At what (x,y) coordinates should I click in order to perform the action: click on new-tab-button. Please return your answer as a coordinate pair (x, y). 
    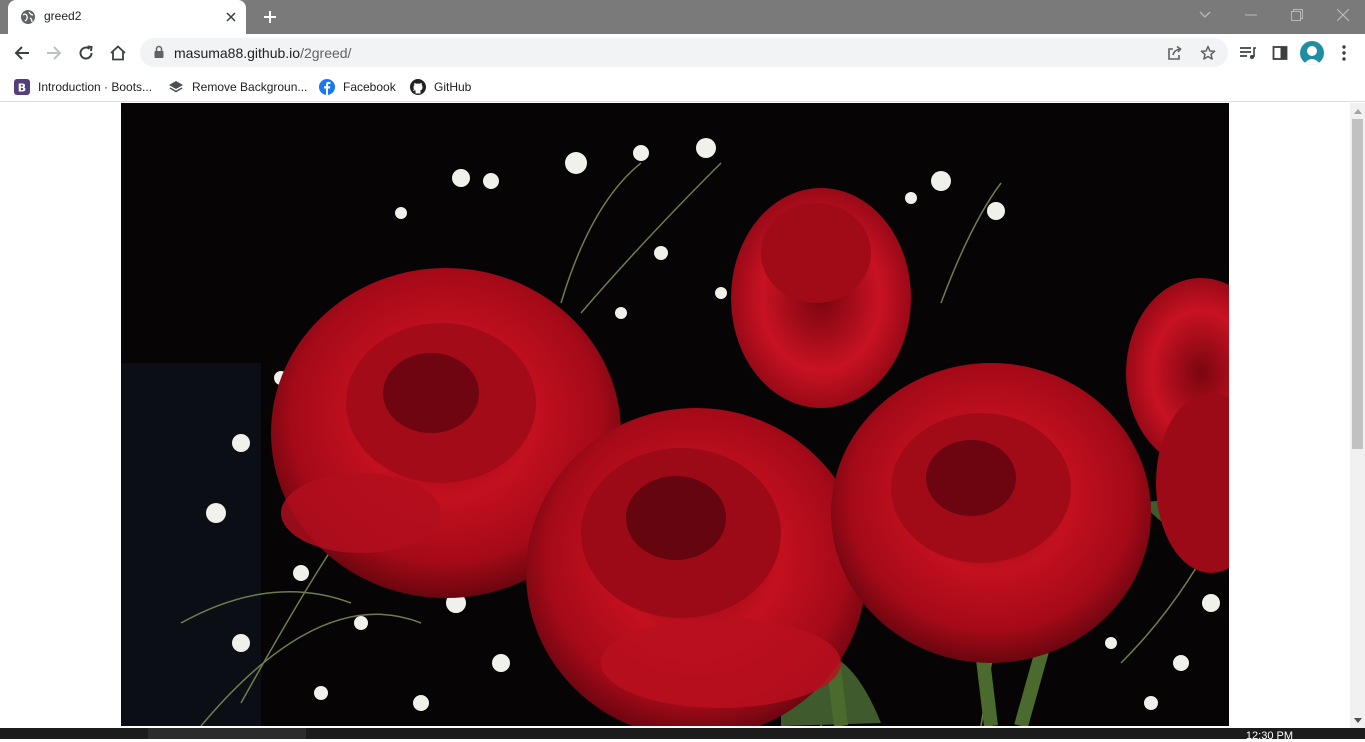
    Looking at the image, I should click on (270, 17).